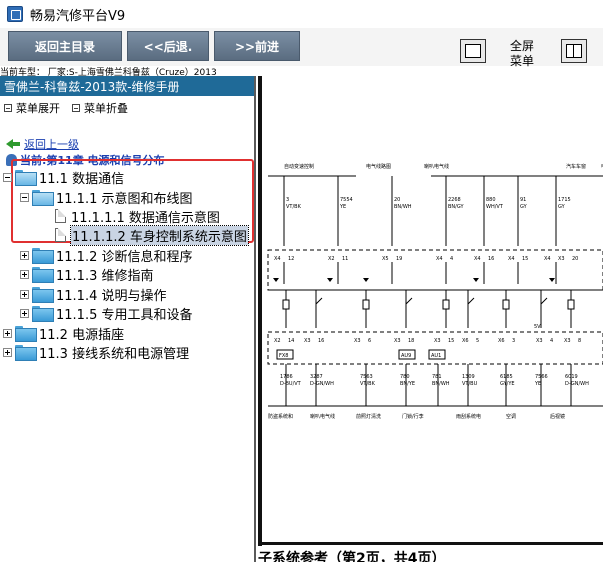 This screenshot has height=562, width=603. Describe the element at coordinates (468, 416) in the screenshot. I see `diagram-bottom-label: 雨刮系统电` at that location.